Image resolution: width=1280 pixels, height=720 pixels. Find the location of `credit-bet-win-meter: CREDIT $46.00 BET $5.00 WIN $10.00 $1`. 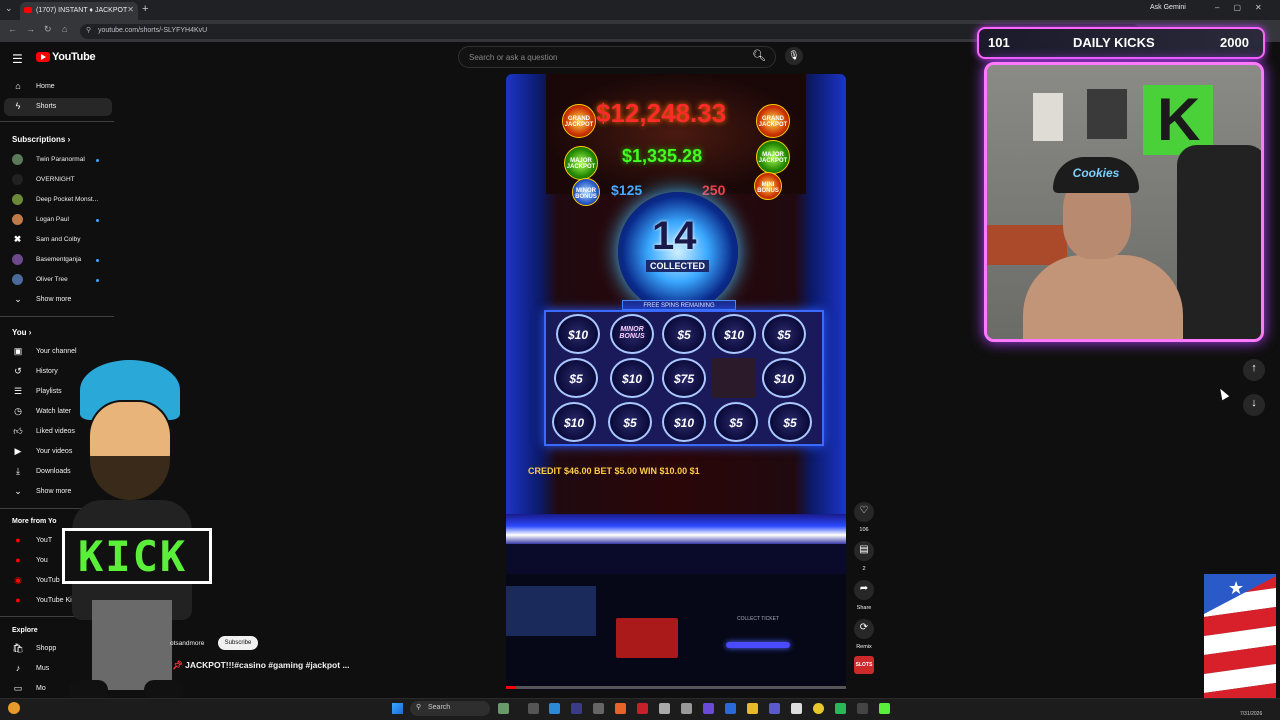

credit-bet-win-meter: CREDIT $46.00 BET $5.00 WIN $10.00 $1 is located at coordinates (614, 471).